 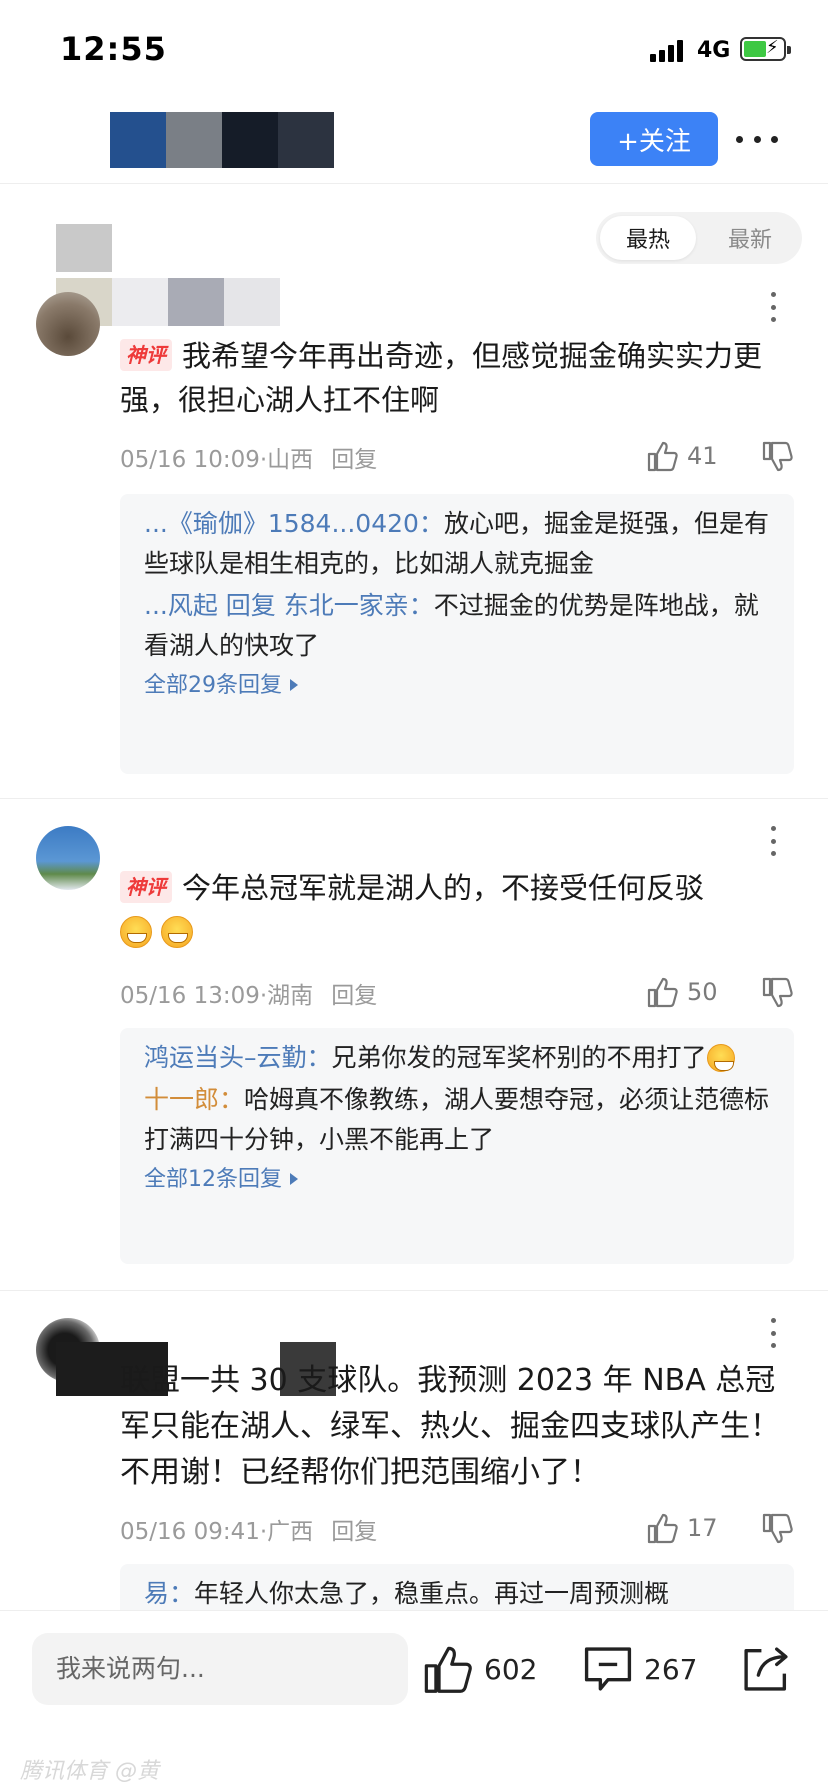 What do you see at coordinates (681, 1528) in the screenshot?
I see `like-button: 17` at bounding box center [681, 1528].